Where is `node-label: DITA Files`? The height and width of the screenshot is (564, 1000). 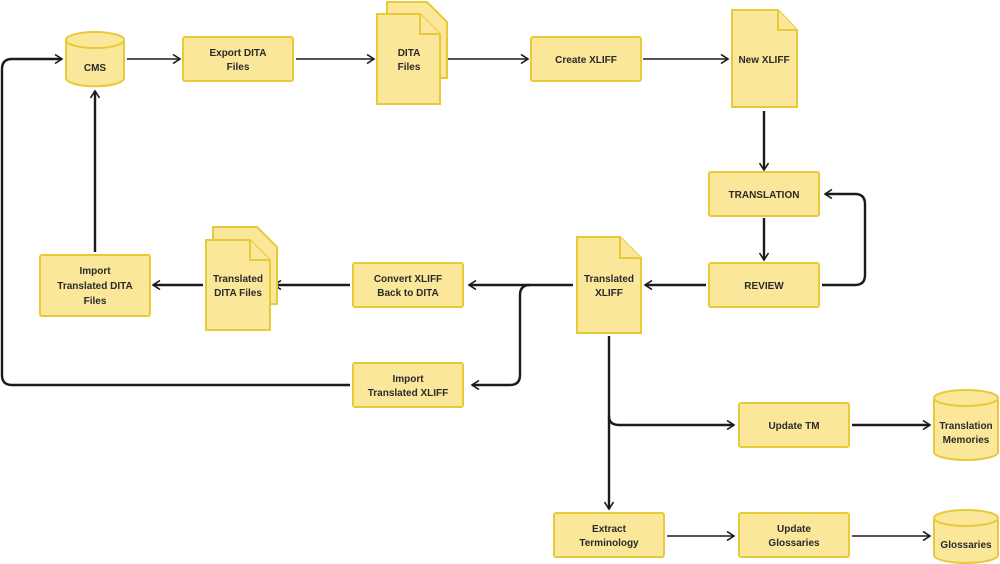 node-label: DITA Files is located at coordinates (238, 293).